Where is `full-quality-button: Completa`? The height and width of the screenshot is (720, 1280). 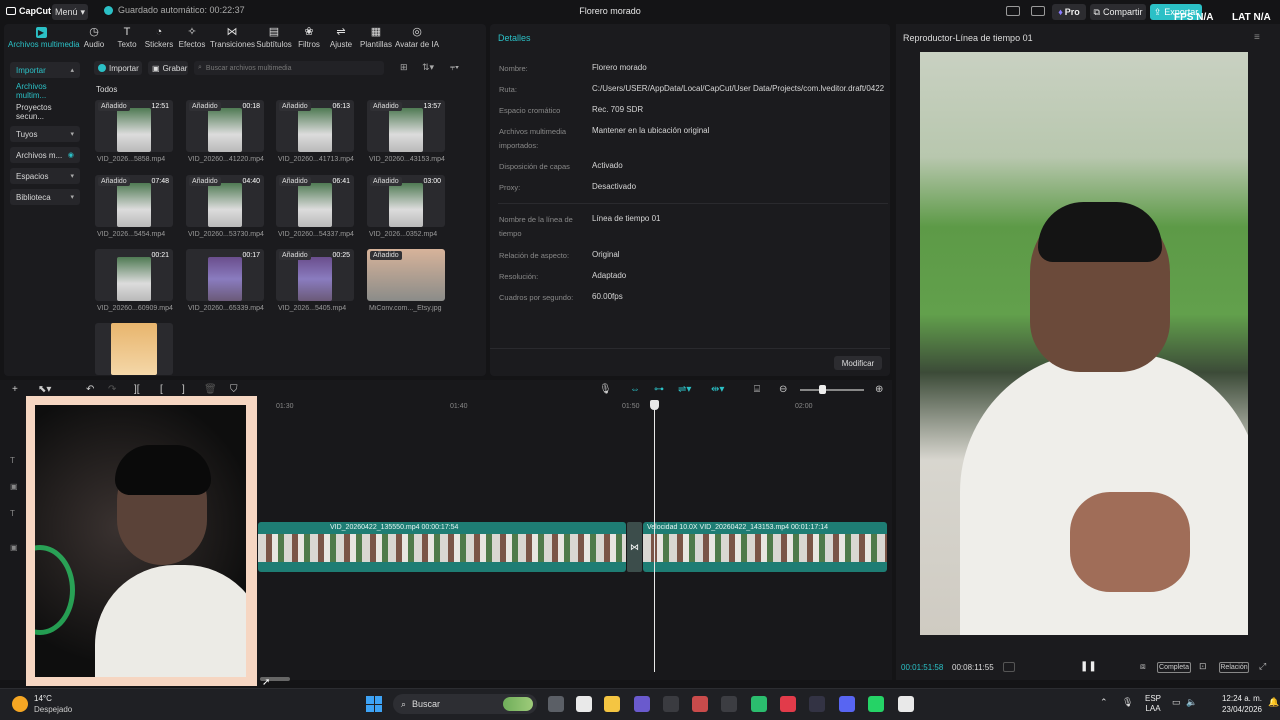
full-quality-button: Completa is located at coordinates (1174, 667).